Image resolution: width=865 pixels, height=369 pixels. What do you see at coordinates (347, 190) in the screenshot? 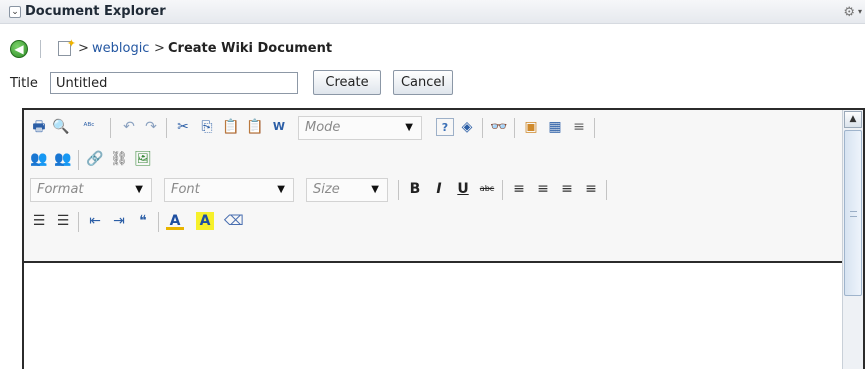
I see `size-select: Size ▼` at bounding box center [347, 190].